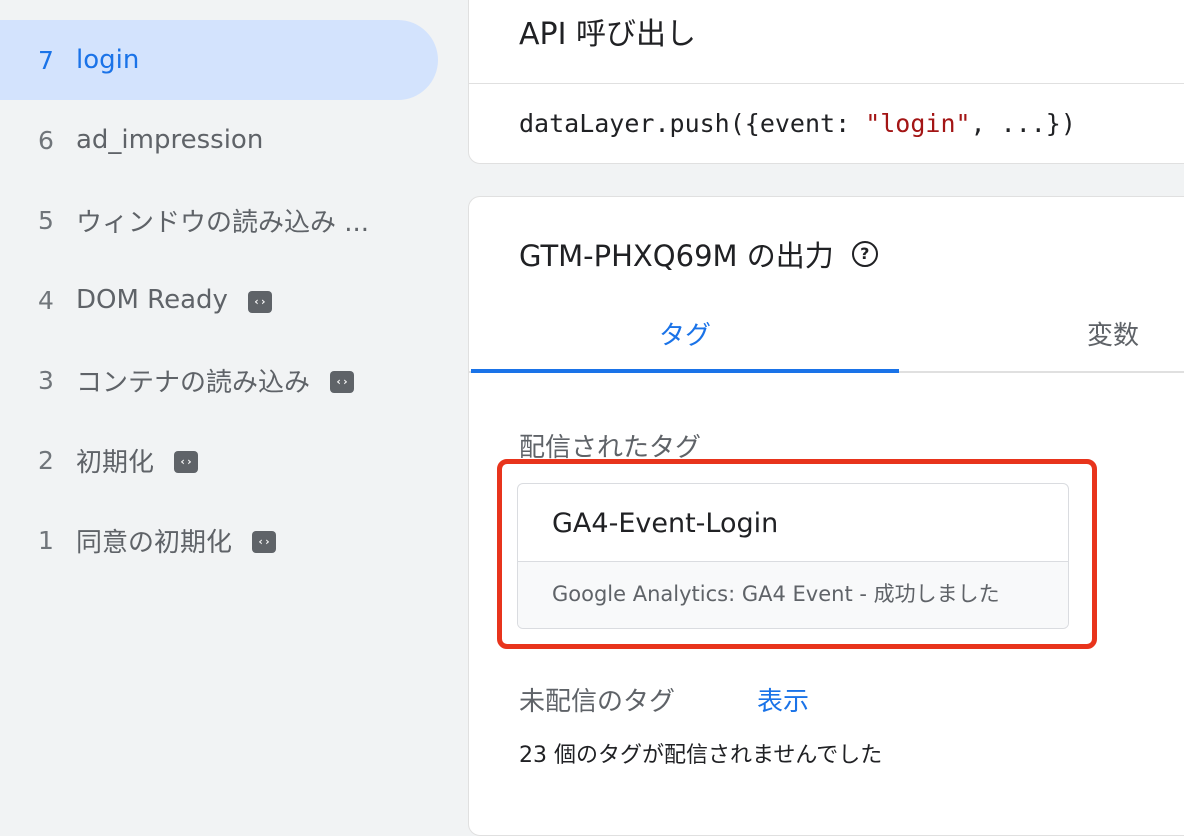  Describe the element at coordinates (46, 300) in the screenshot. I see `sidebar-item-number: 4` at that location.